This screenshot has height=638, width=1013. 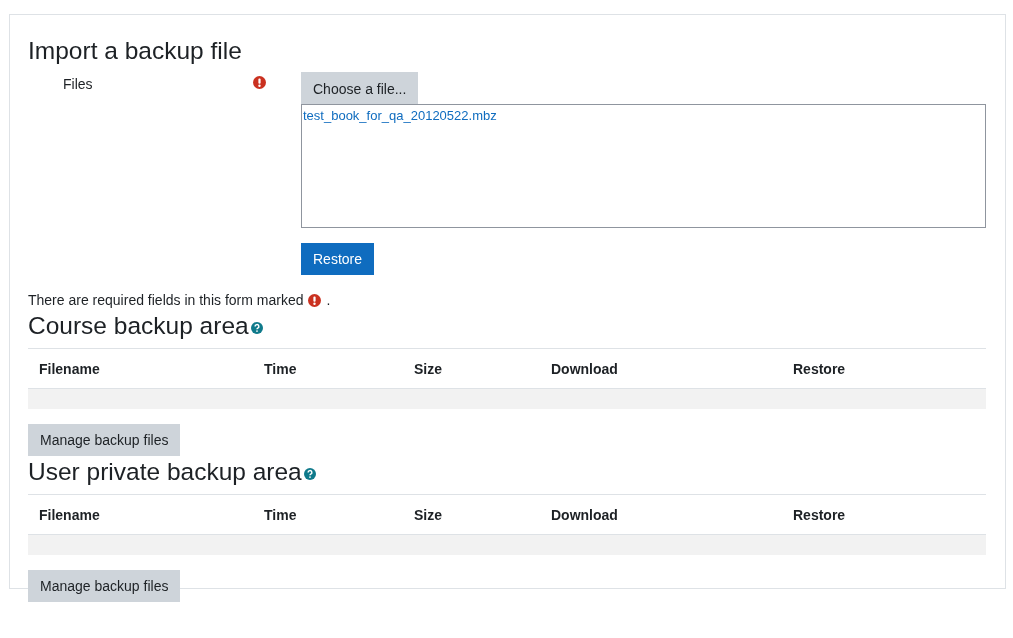 I want to click on required-note: There are required fields in this form marked, so click(x=166, y=300).